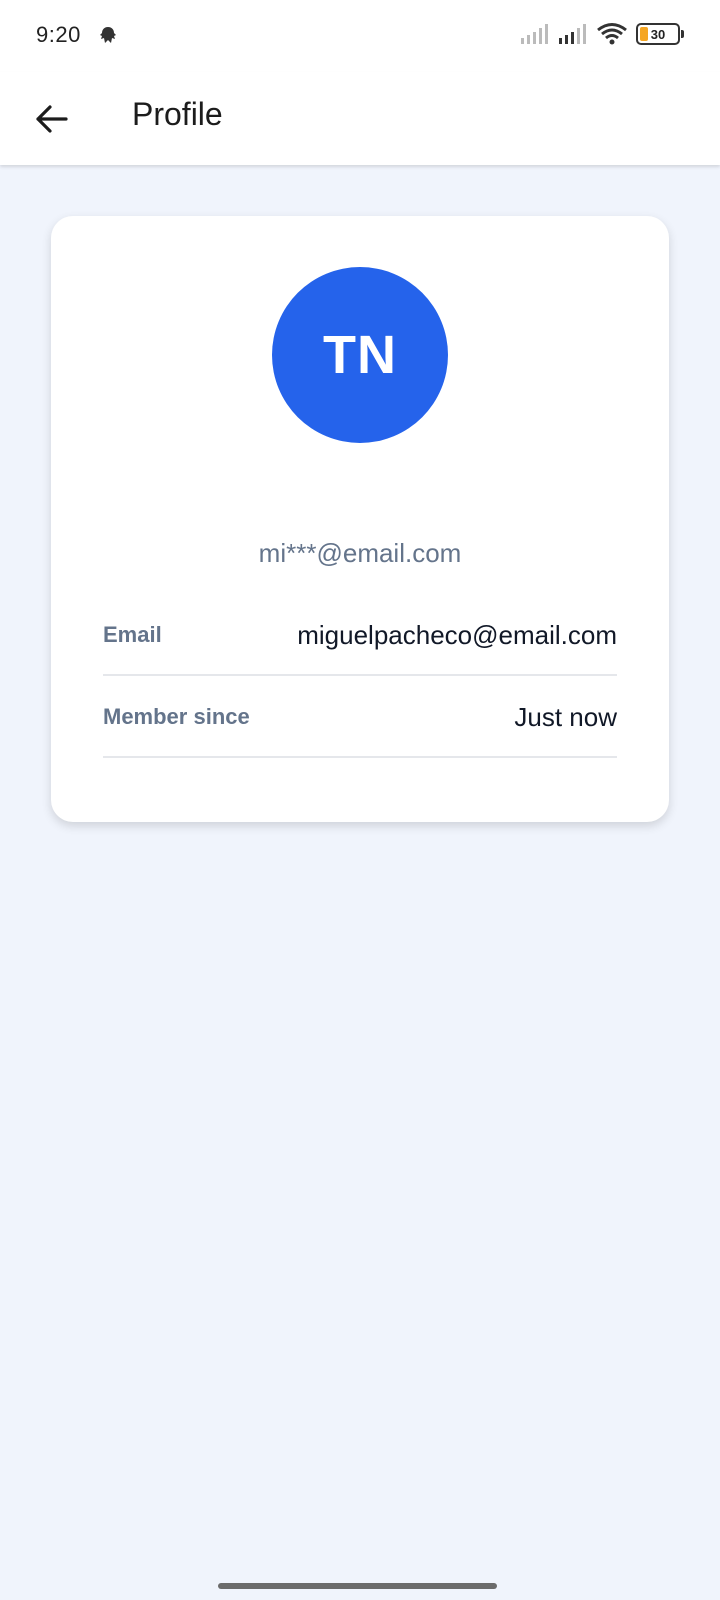  Describe the element at coordinates (360, 118) in the screenshot. I see `app-bar: Profile` at that location.